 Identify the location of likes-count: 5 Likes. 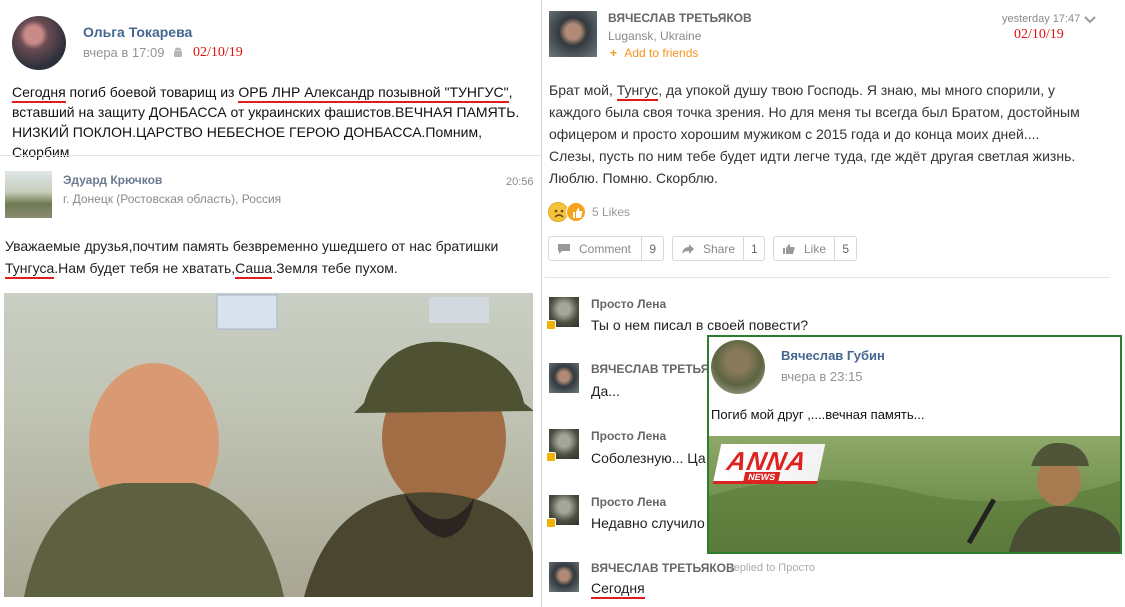
(611, 212).